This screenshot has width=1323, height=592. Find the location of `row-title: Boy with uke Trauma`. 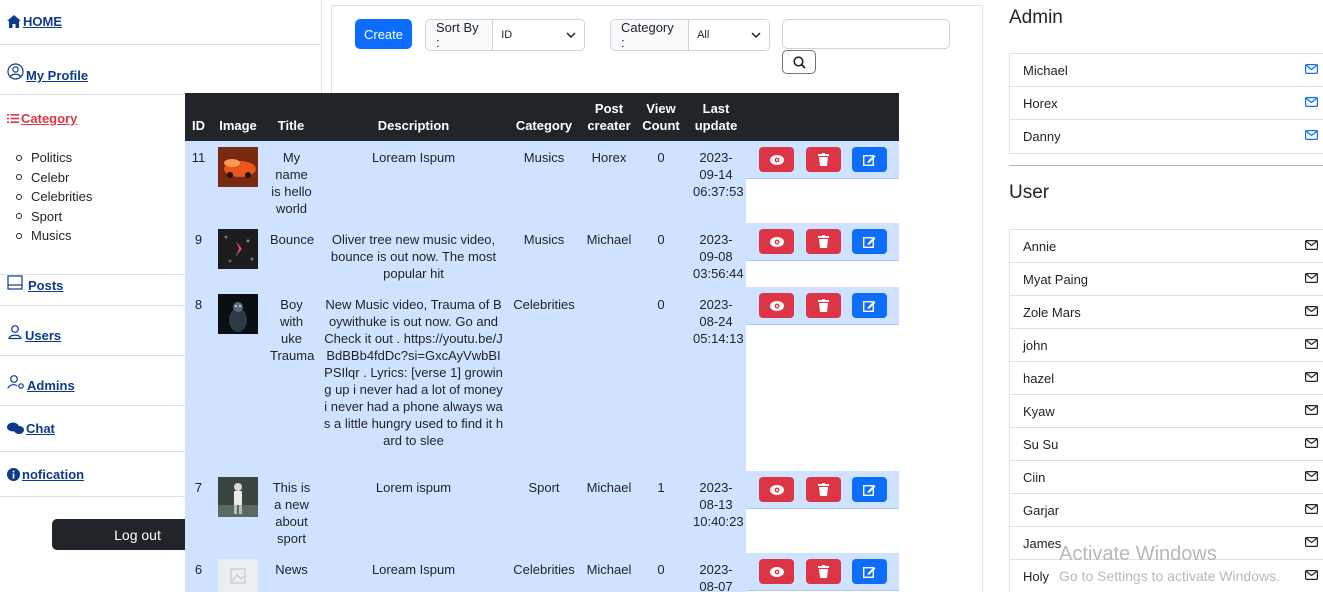

row-title: Boy with uke Trauma is located at coordinates (292, 330).